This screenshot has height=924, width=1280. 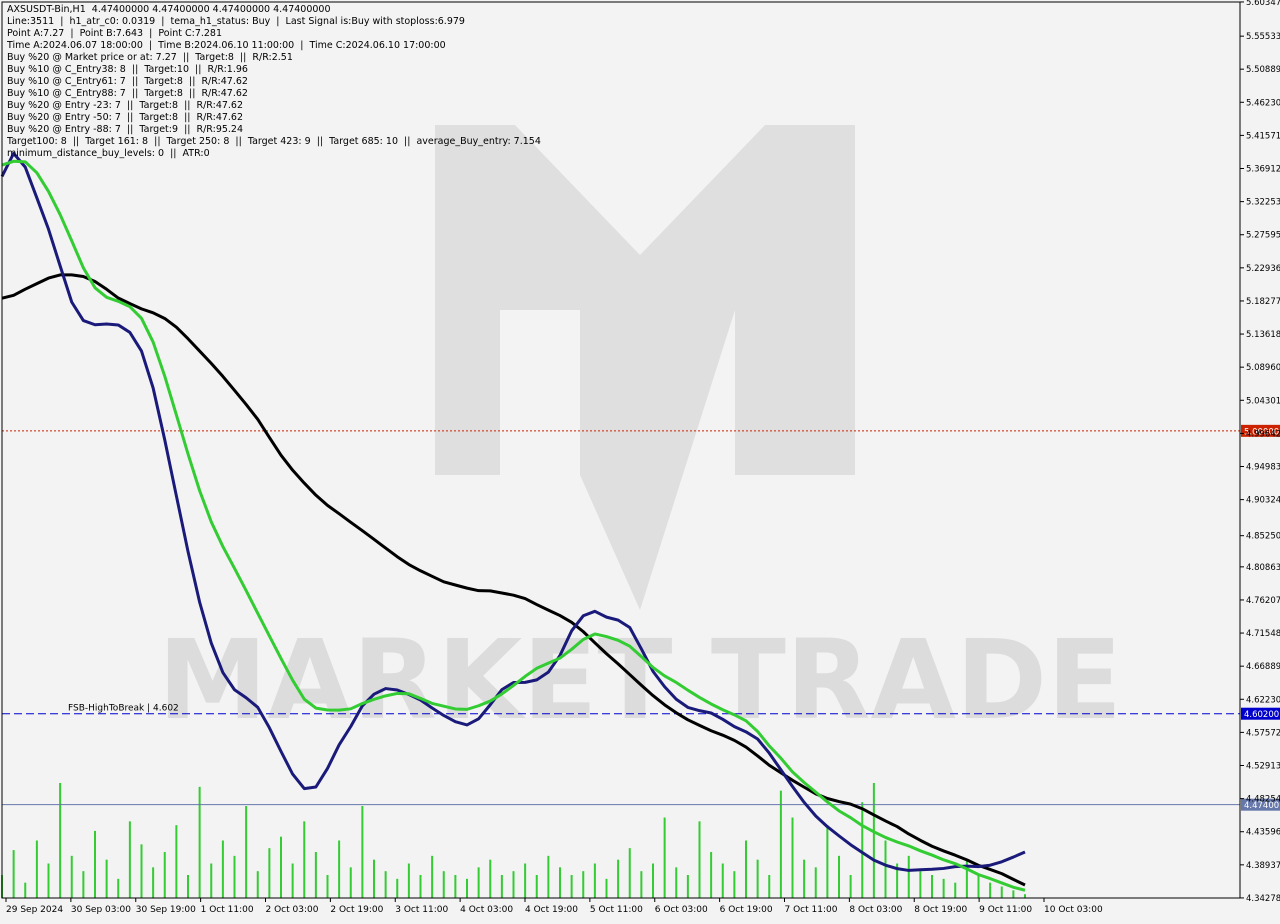 I want to click on y-tick-label: 5.27595, so click(x=1263, y=236).